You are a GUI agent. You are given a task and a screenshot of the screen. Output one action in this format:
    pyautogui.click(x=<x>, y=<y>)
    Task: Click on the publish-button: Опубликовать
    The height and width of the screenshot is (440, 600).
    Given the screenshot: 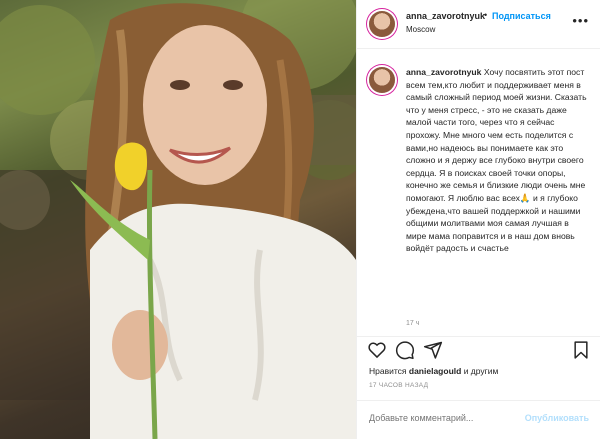 What is the action you would take?
    pyautogui.click(x=557, y=418)
    